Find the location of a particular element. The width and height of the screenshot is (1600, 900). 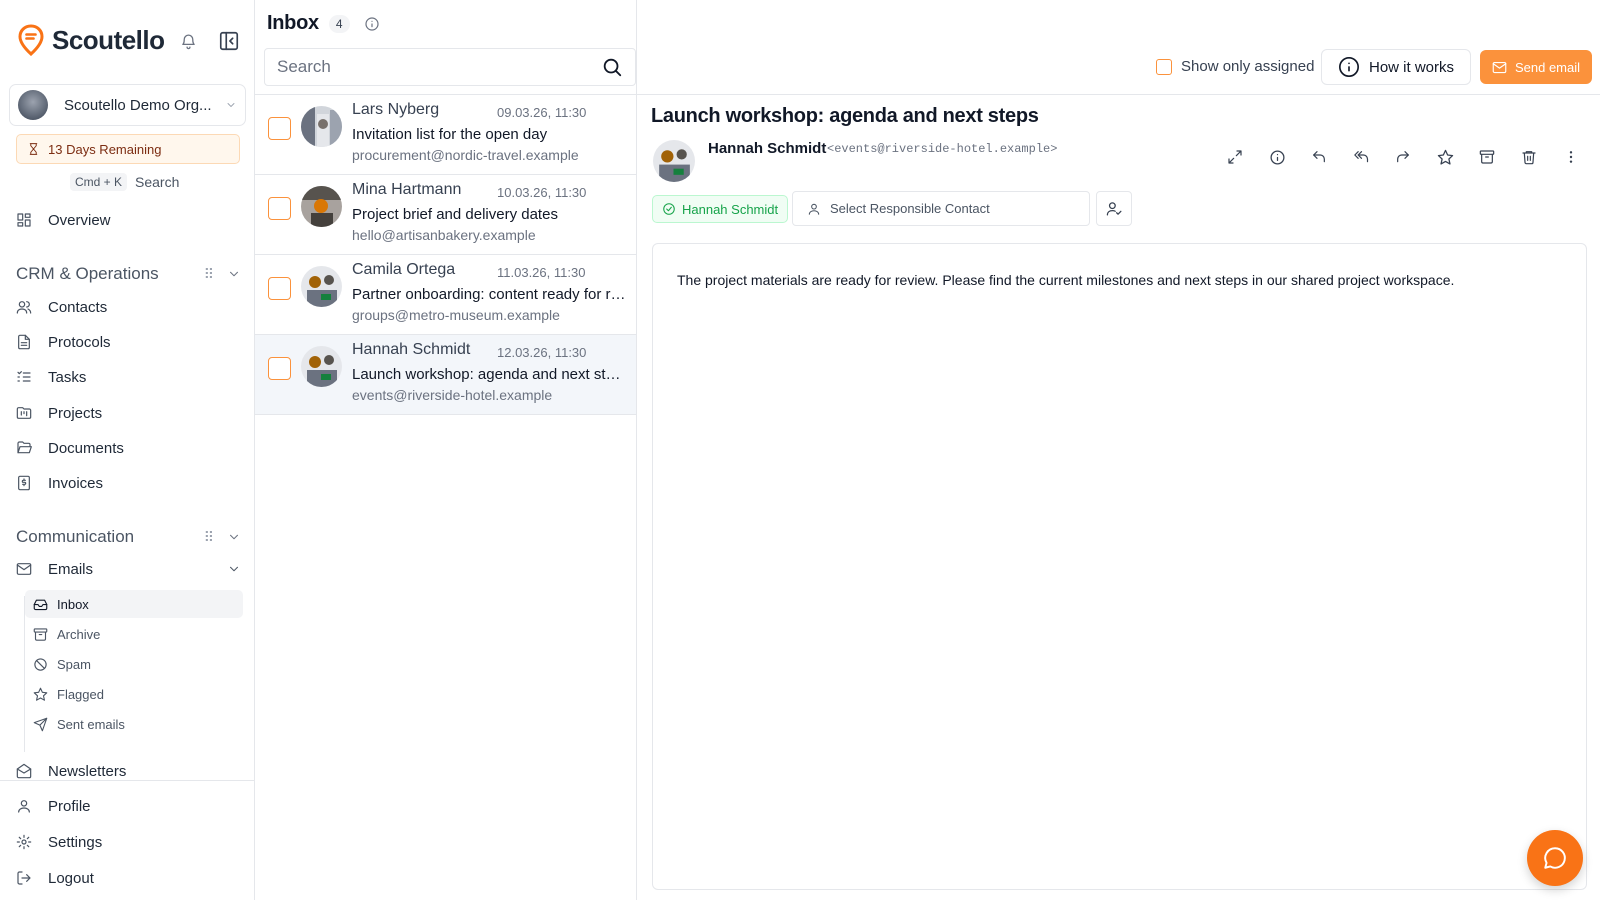

sub-inbox: Inbox is located at coordinates (134, 604).